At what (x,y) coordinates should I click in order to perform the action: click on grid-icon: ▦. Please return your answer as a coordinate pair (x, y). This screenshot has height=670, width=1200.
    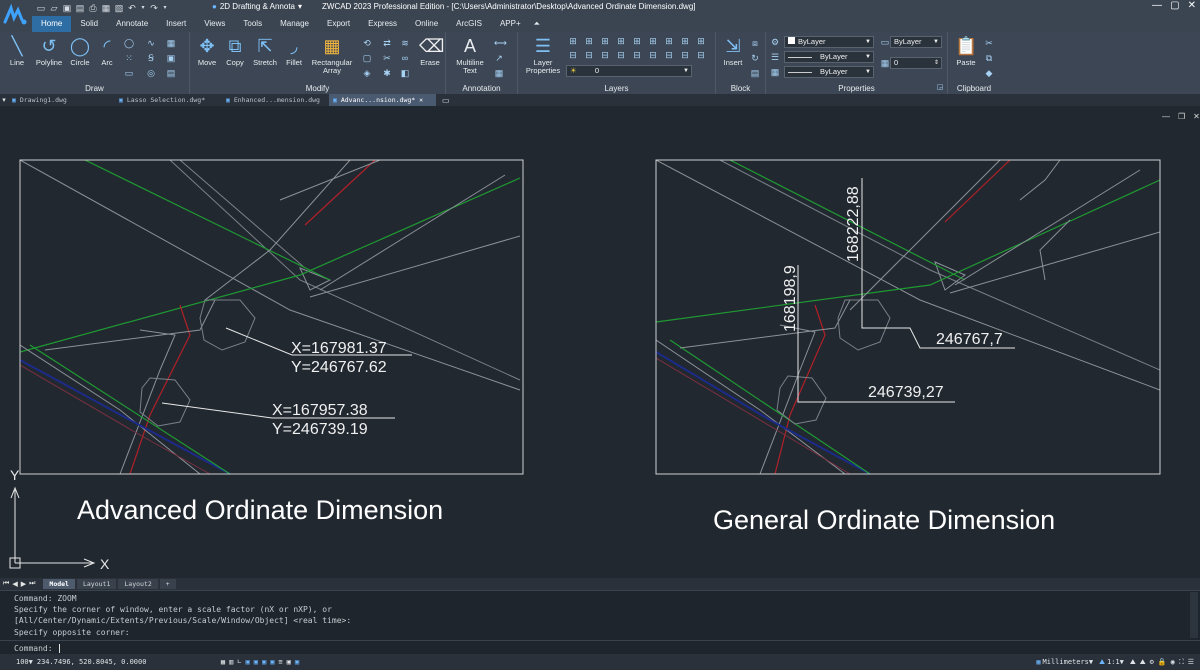
    Looking at the image, I should click on (223, 662).